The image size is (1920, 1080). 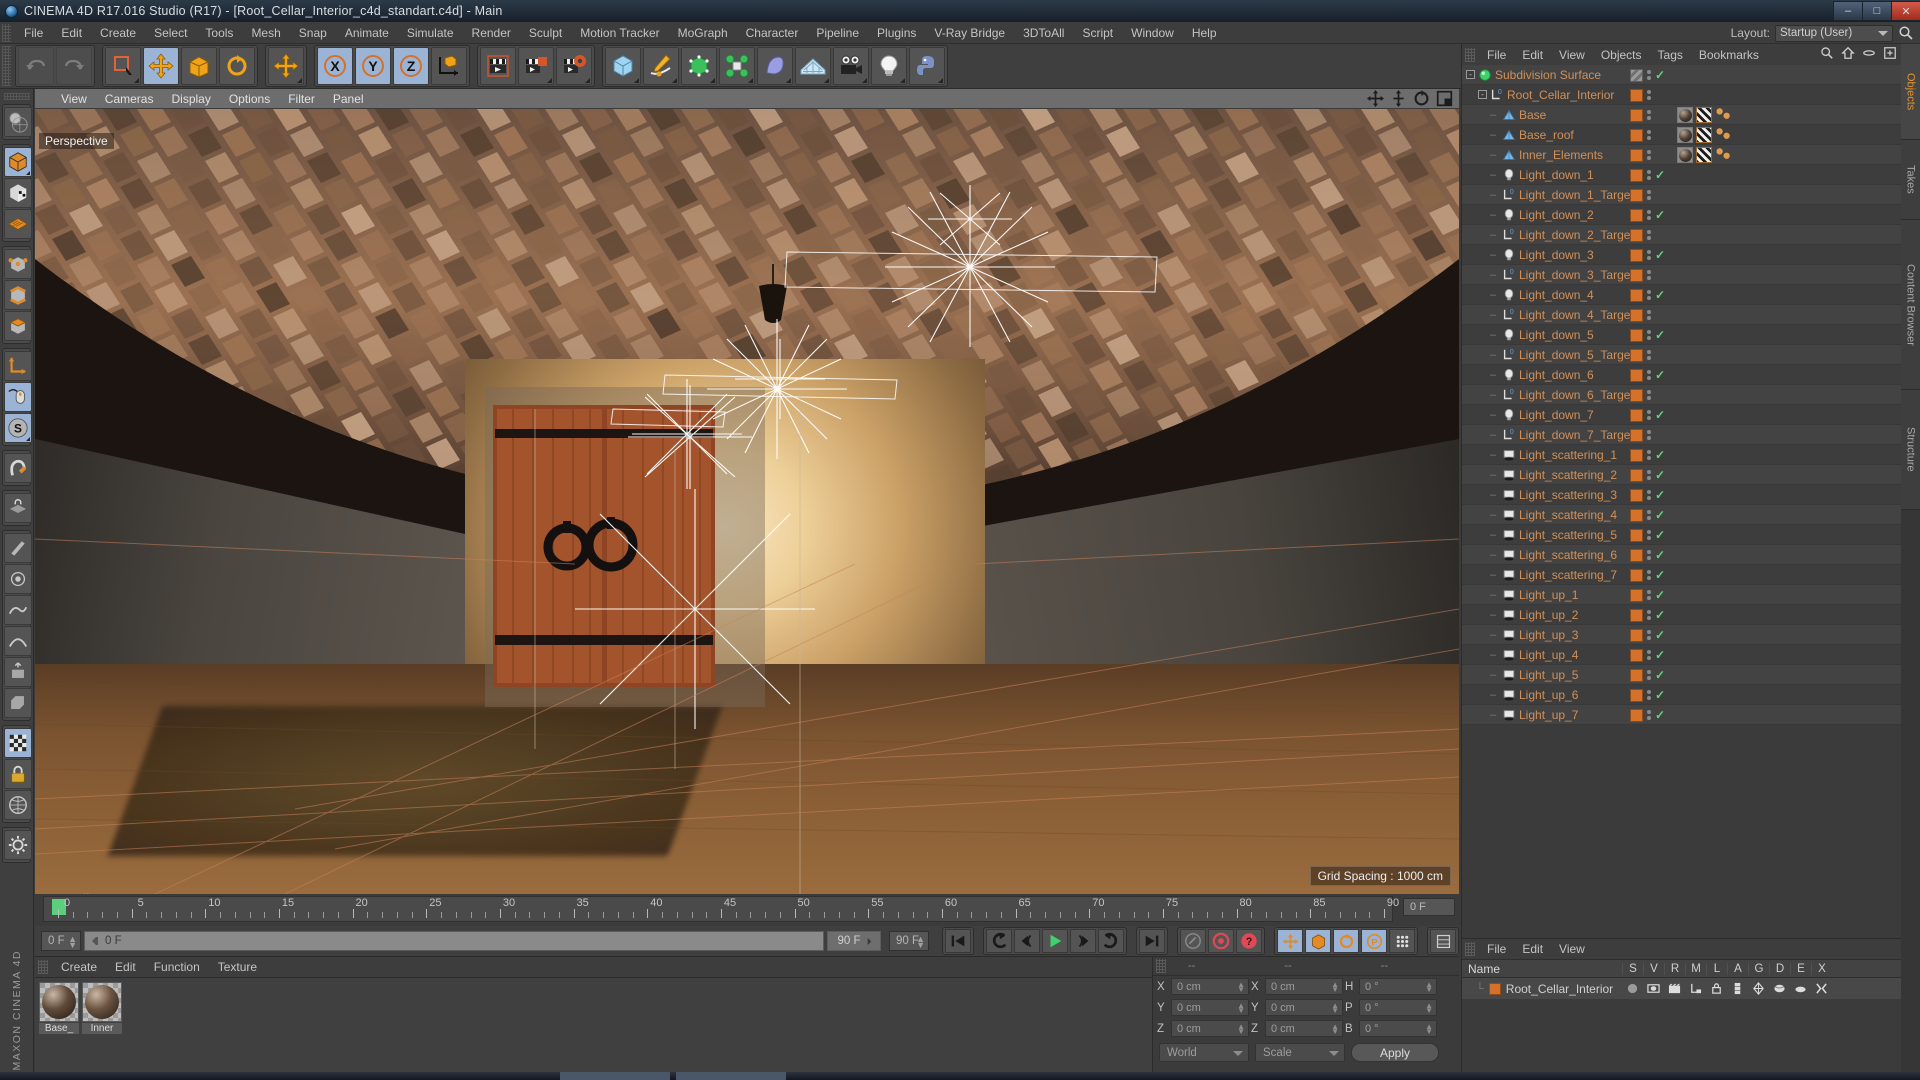 I want to click on add-environment-button, so click(x=813, y=66).